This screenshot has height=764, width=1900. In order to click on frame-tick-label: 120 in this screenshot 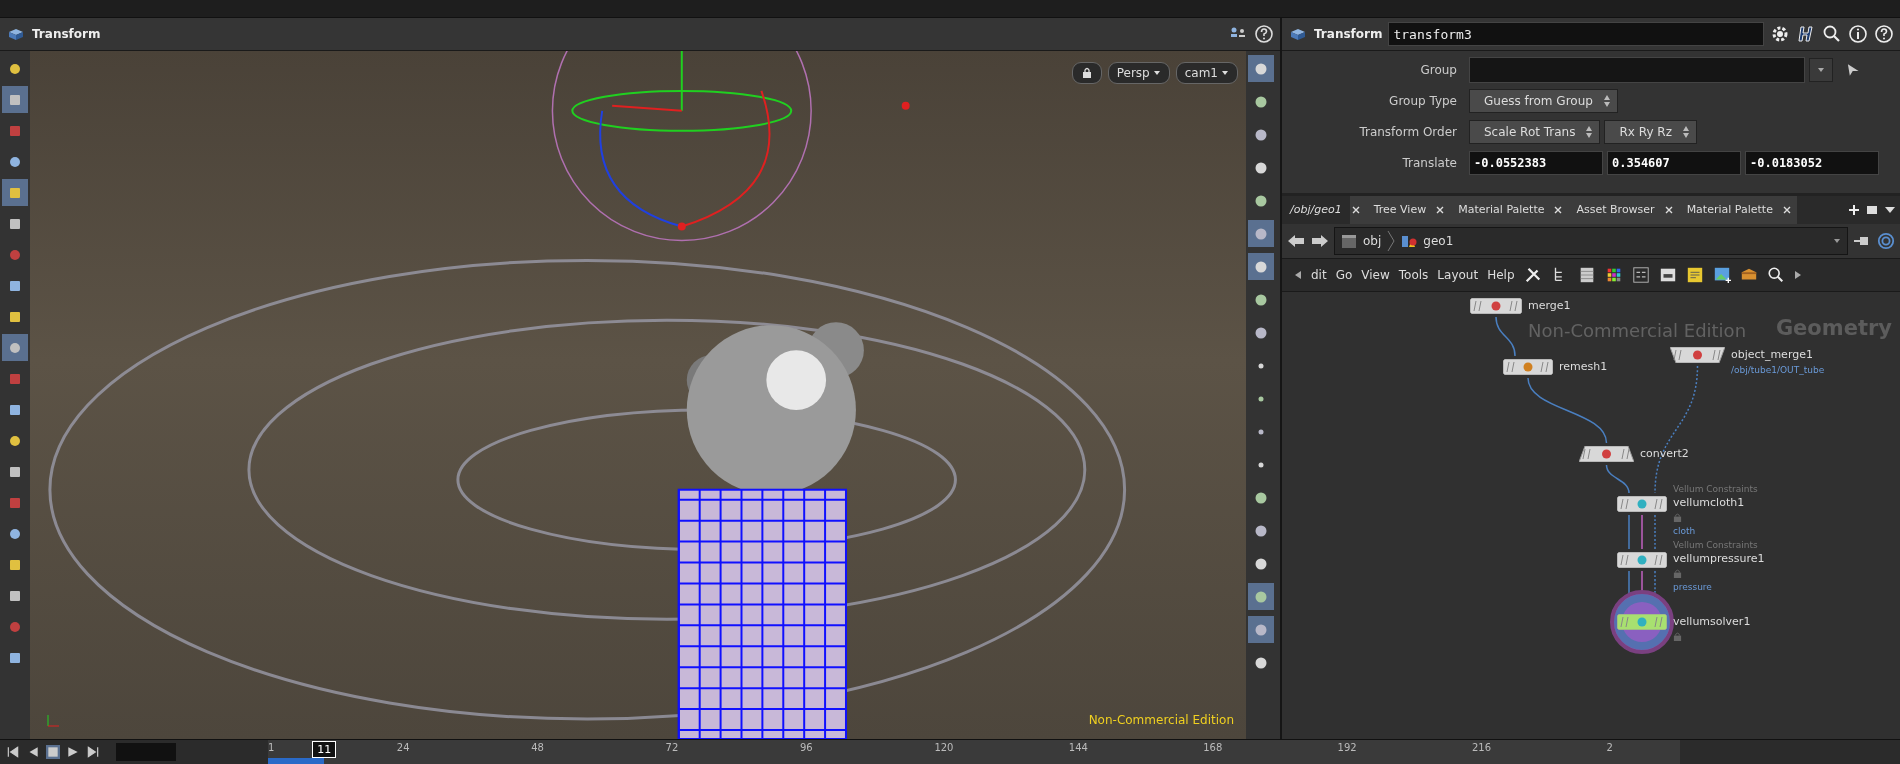, I will do `click(944, 747)`.